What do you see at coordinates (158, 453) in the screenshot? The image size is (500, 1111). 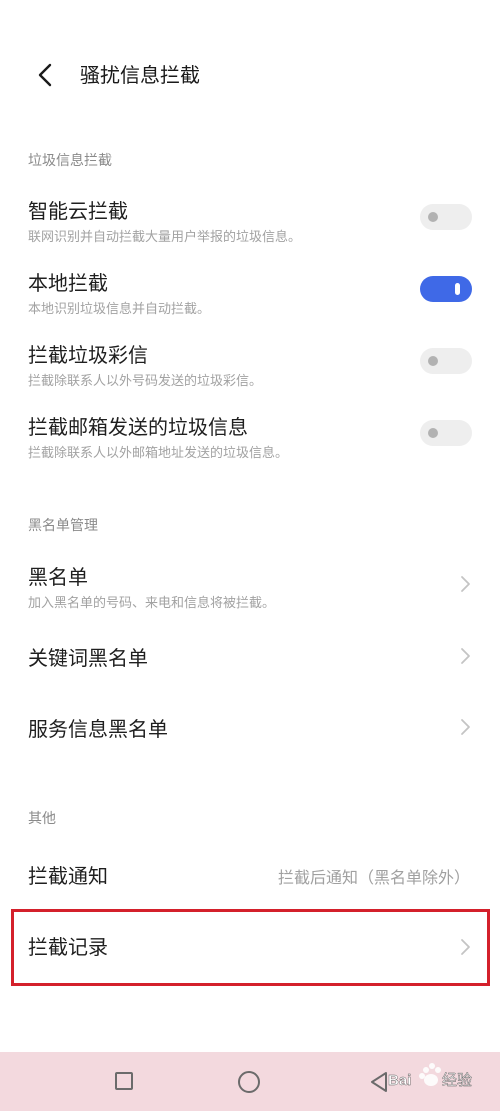 I see `row-subtitle: 拦截除联系人以外邮箱地址发送的垃圾信息。` at bounding box center [158, 453].